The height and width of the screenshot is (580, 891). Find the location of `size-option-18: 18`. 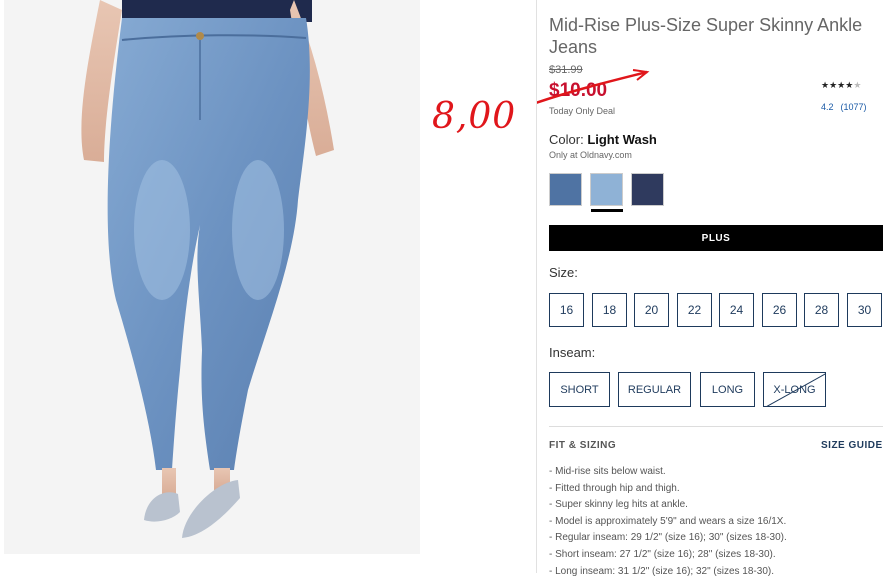

size-option-18: 18 is located at coordinates (609, 310).